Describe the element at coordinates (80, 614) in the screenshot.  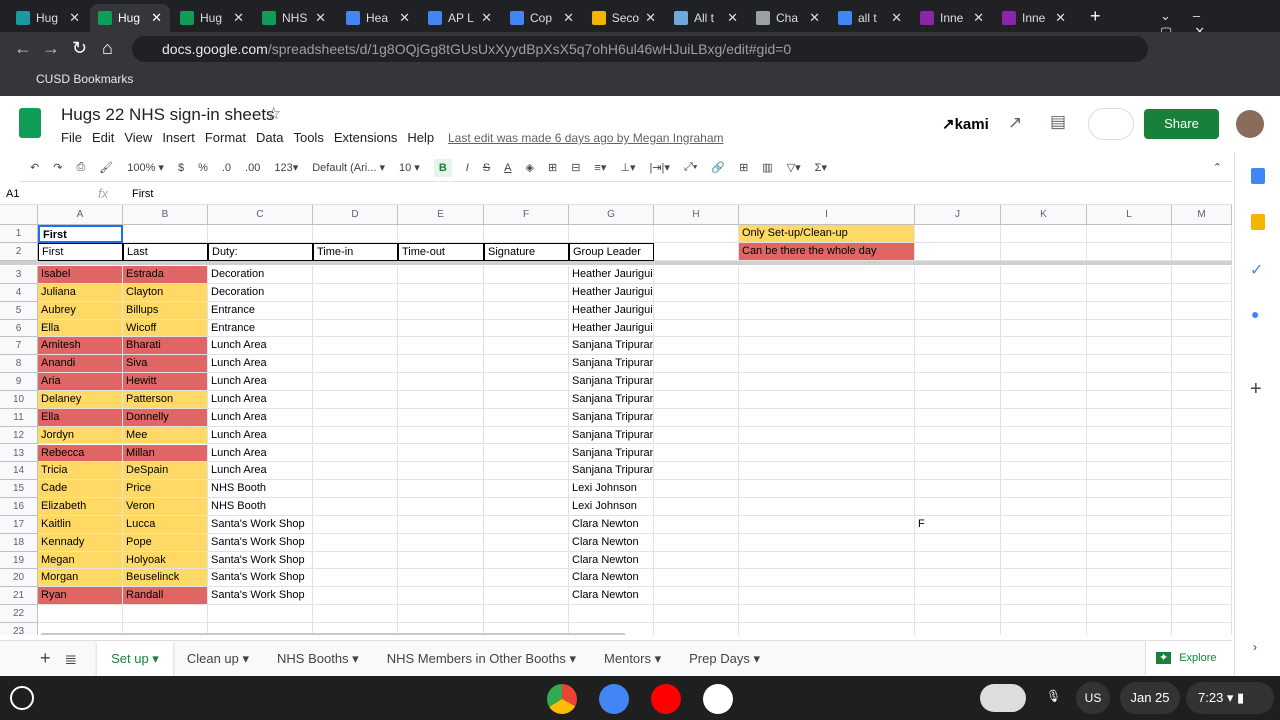
I see `cell-A22` at that location.